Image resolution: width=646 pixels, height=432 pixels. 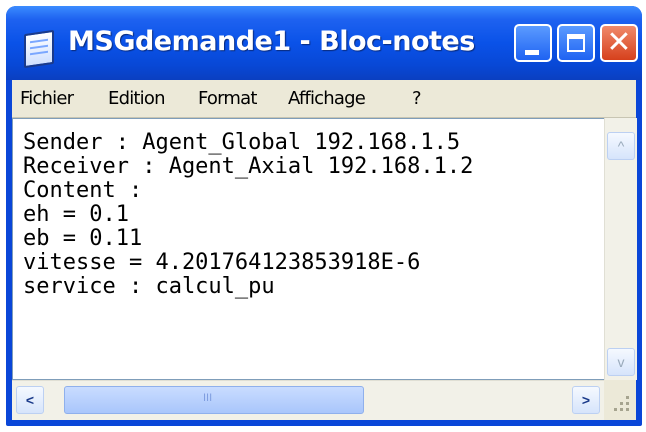 I want to click on scroll-down-button: v, so click(x=621, y=362).